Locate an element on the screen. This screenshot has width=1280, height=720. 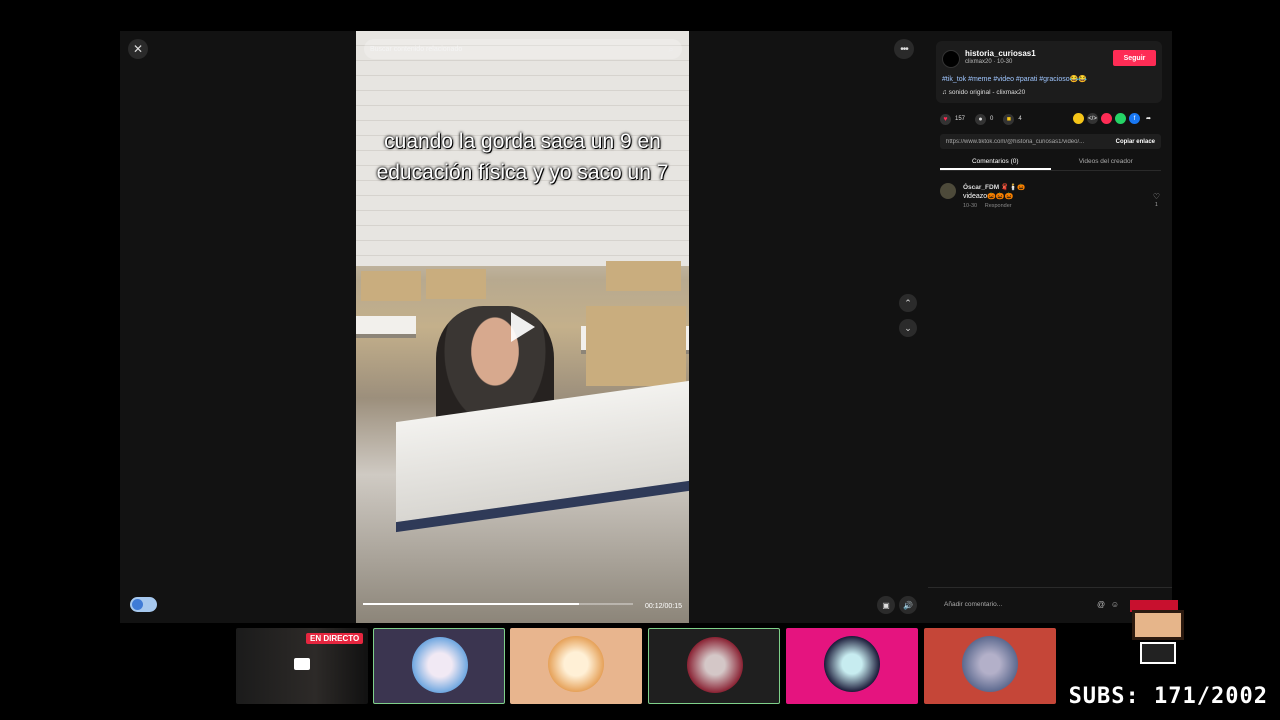
author-username: historia_curiosas1 is located at coordinates (1000, 53).